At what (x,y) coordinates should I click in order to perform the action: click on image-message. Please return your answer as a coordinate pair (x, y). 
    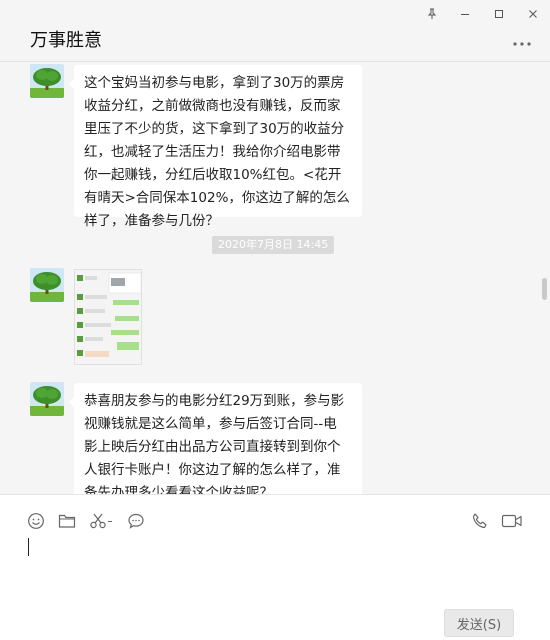
    Looking at the image, I should click on (108, 317).